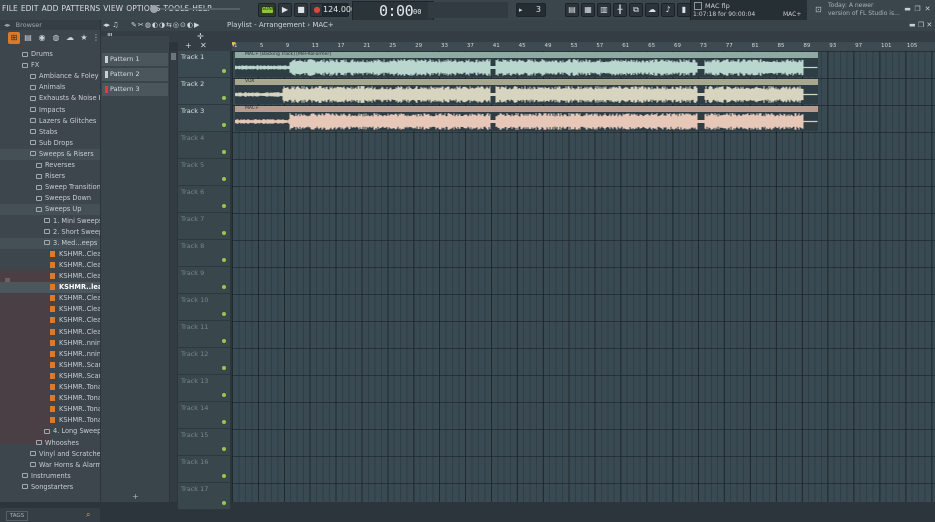 Image resolution: width=935 pixels, height=522 pixels. Describe the element at coordinates (204, 253) in the screenshot. I see `track-header: Track 8` at that location.